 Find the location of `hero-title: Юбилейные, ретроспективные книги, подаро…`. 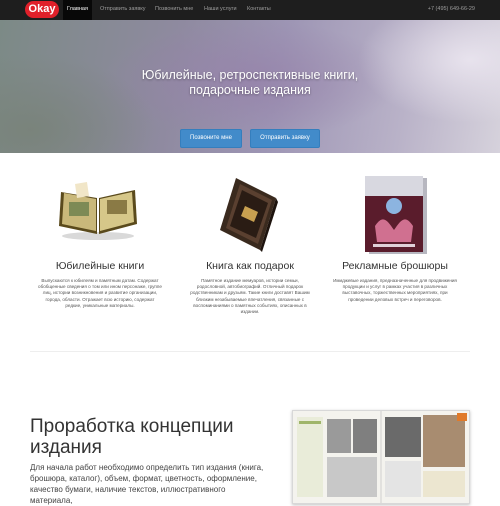

hero-title: Юбилейные, ретроспективные книги, подаро… is located at coordinates (250, 83).